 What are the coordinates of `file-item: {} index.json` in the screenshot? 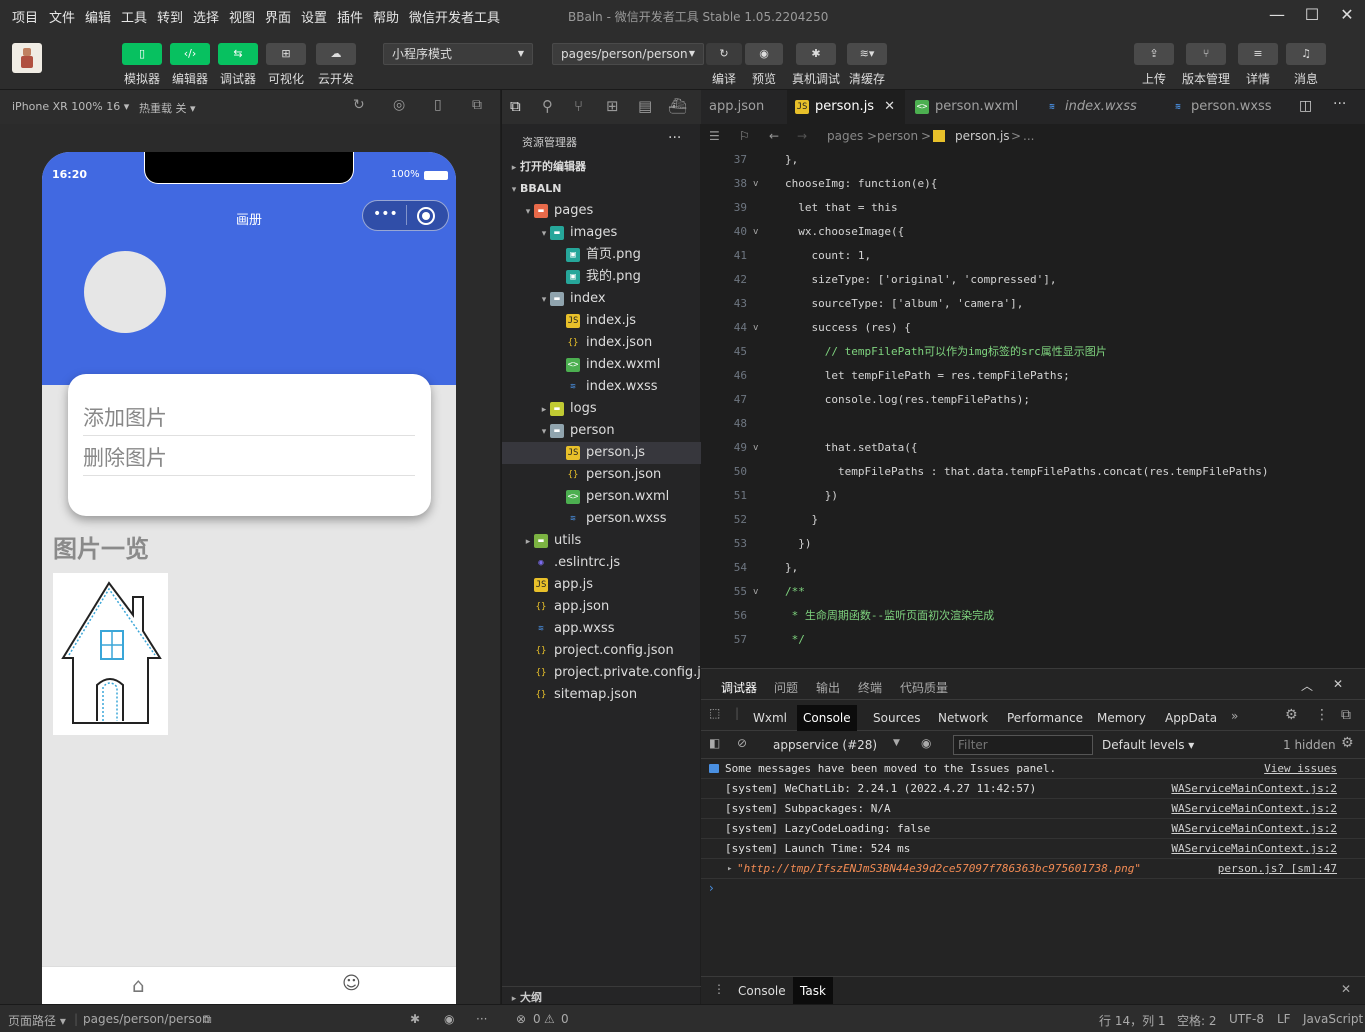 It's located at (601, 343).